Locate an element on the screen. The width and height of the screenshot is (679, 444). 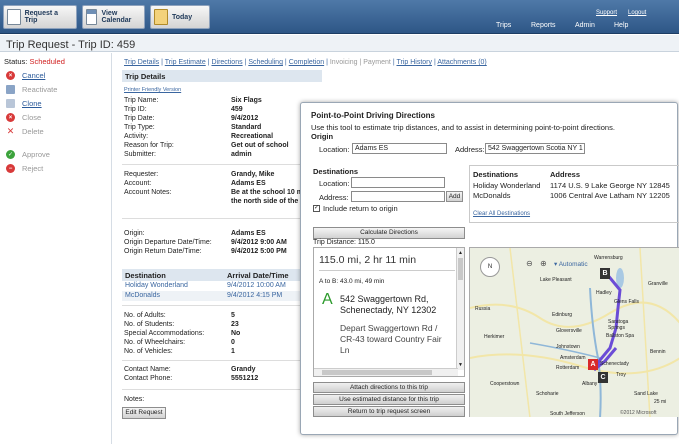
zoom-in-icon: ⊕ is located at coordinates (543, 263).